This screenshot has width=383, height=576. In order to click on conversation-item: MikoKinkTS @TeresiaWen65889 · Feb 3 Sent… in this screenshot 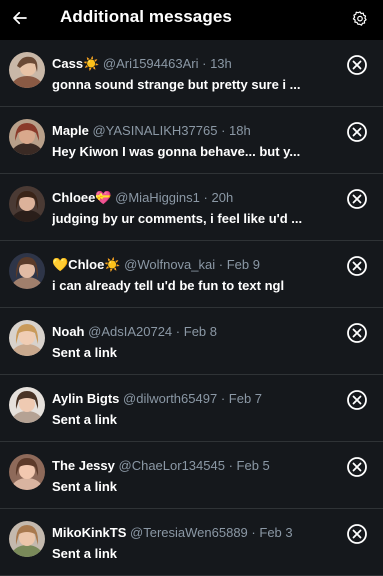, I will do `click(191, 542)`.